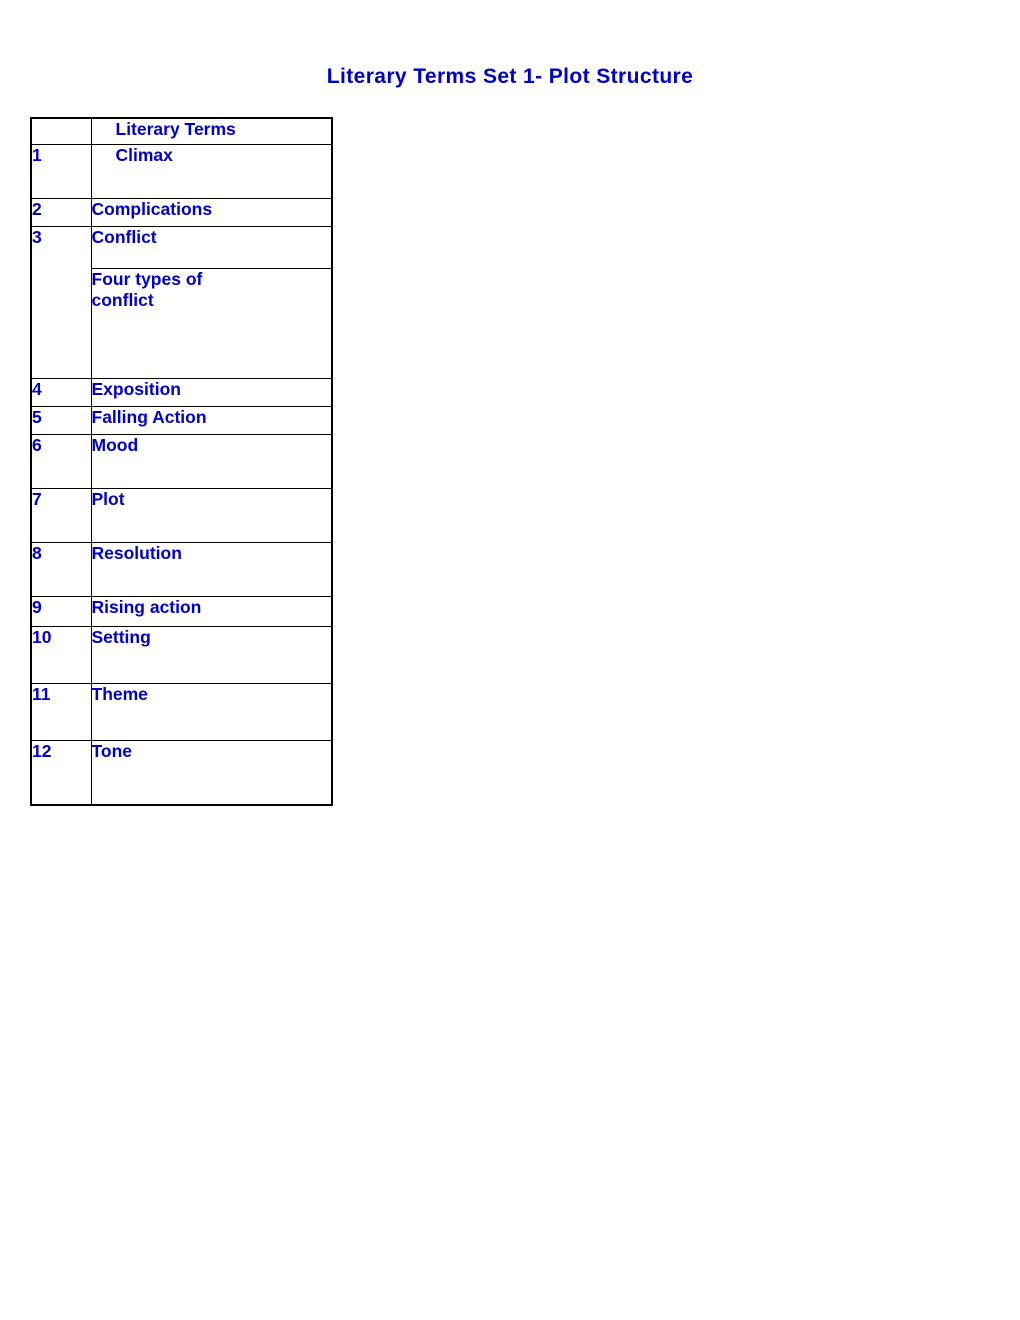 The width and height of the screenshot is (1020, 1320). Describe the element at coordinates (61, 212) in the screenshot. I see `row-number-2: 2` at that location.